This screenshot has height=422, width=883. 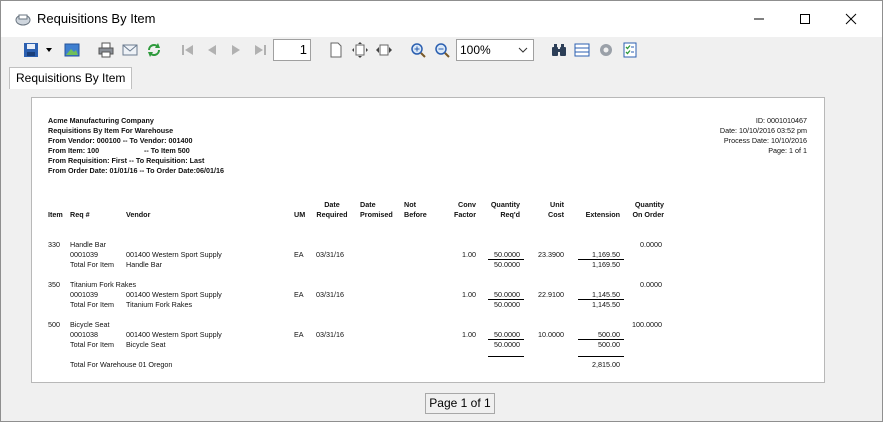 I want to click on next-page-icon, so click(x=236, y=50).